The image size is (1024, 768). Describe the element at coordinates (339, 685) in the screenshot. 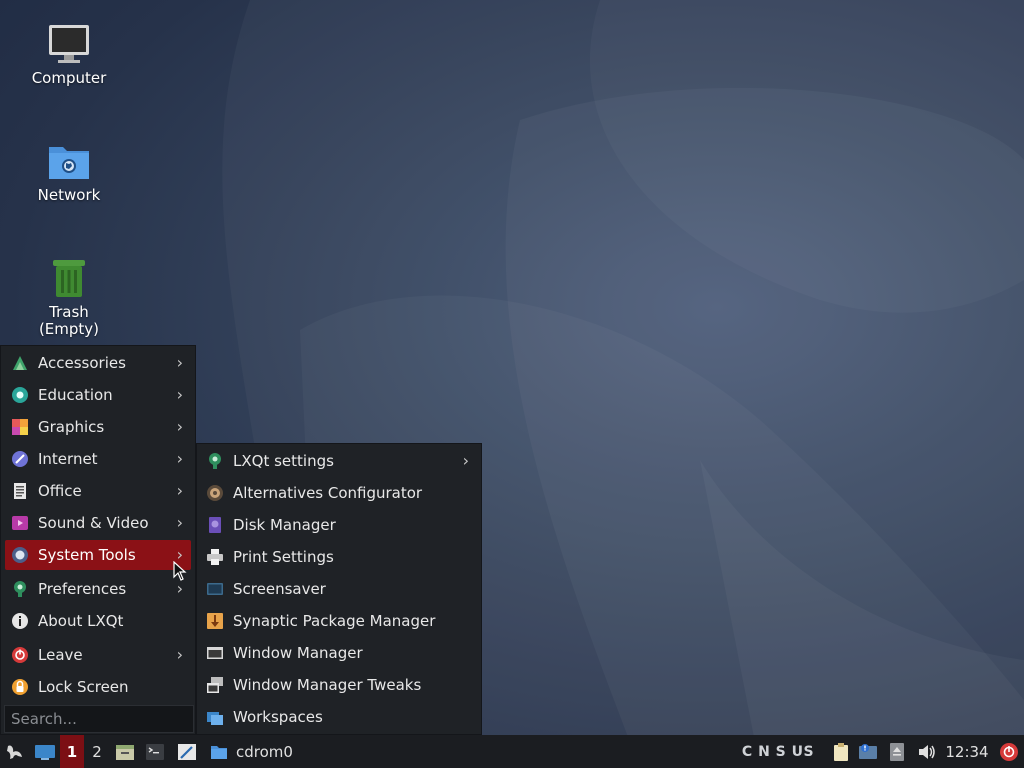

I see `submenu-item-wm-tweaks: Window Manager Tweaks` at that location.